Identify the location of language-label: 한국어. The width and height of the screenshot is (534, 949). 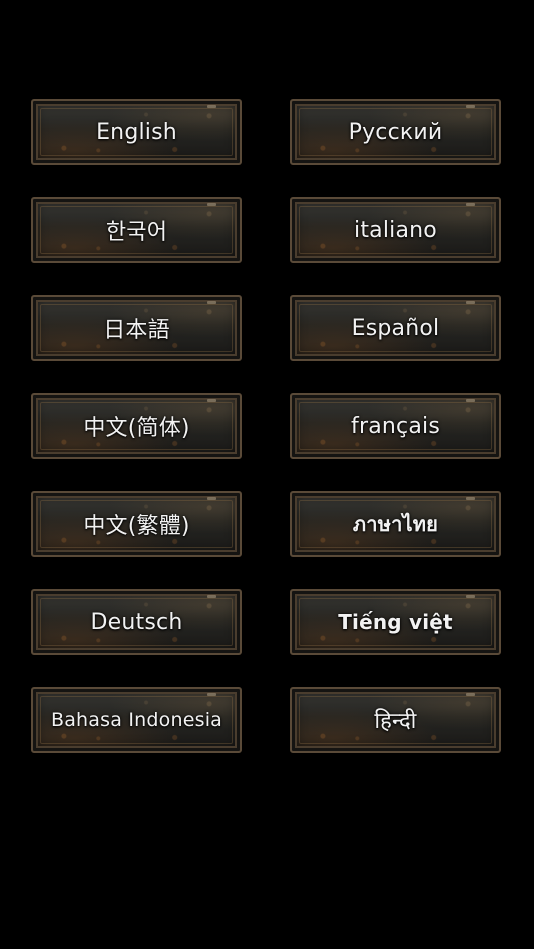
(136, 232).